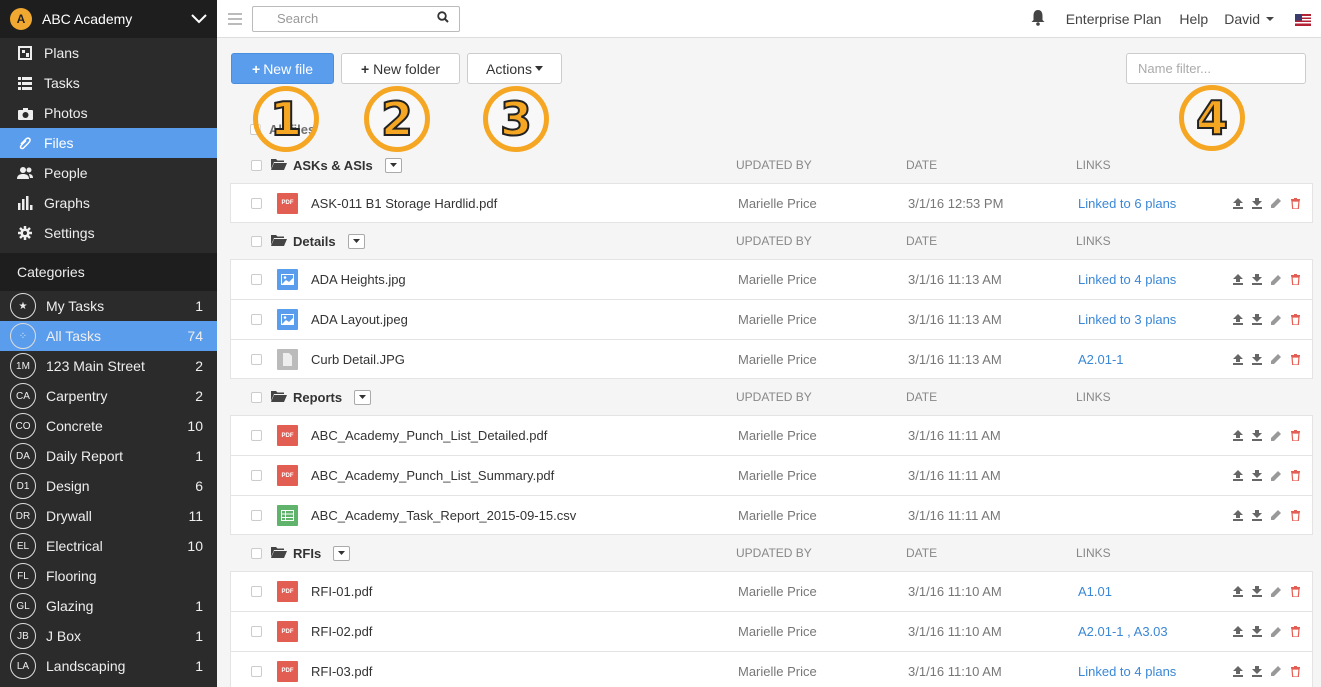  I want to click on new-folder-button: + New folder, so click(400, 68).